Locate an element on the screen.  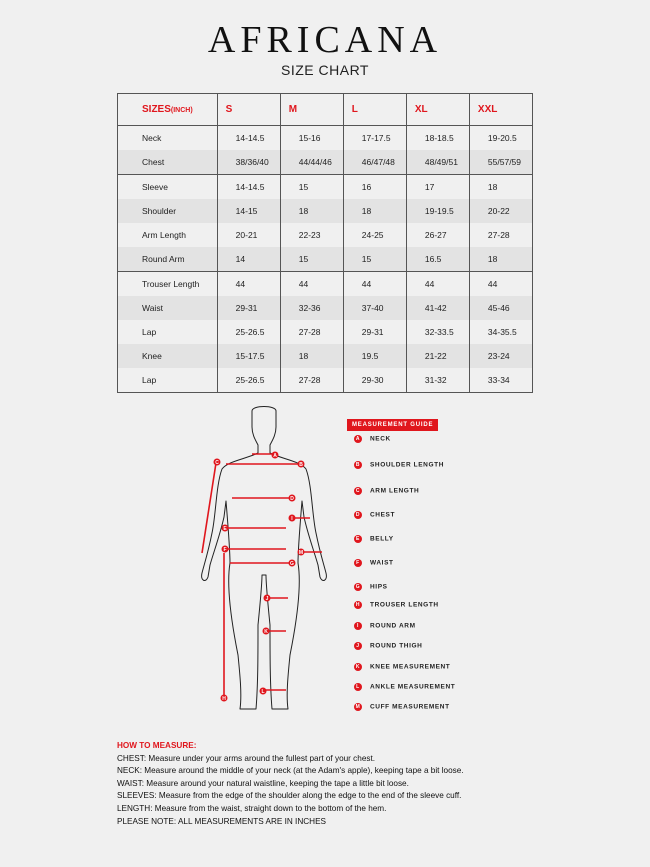
size-row: Round Arm 14 15 15 16.5 18 is located at coordinates (325, 259).